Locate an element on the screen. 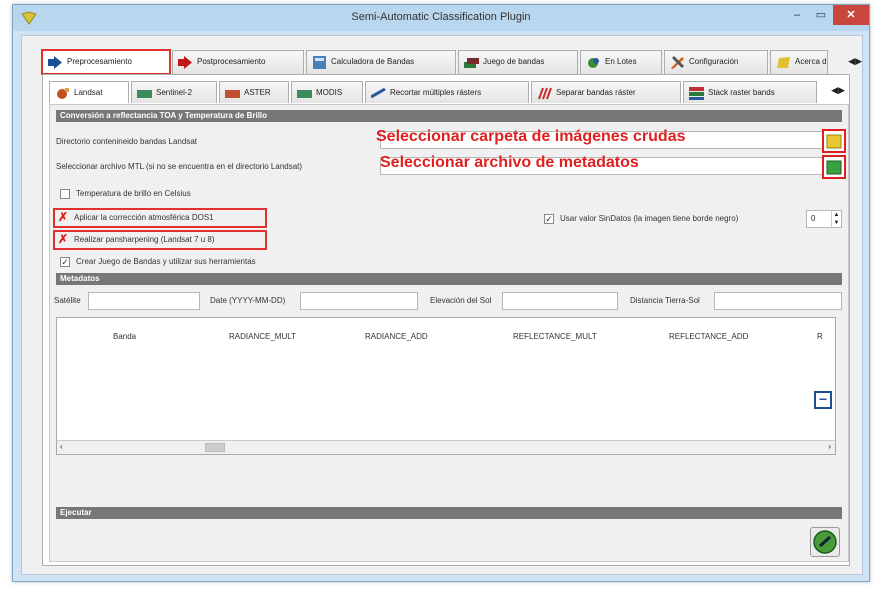  subtab-modis: MODIS is located at coordinates (327, 92).